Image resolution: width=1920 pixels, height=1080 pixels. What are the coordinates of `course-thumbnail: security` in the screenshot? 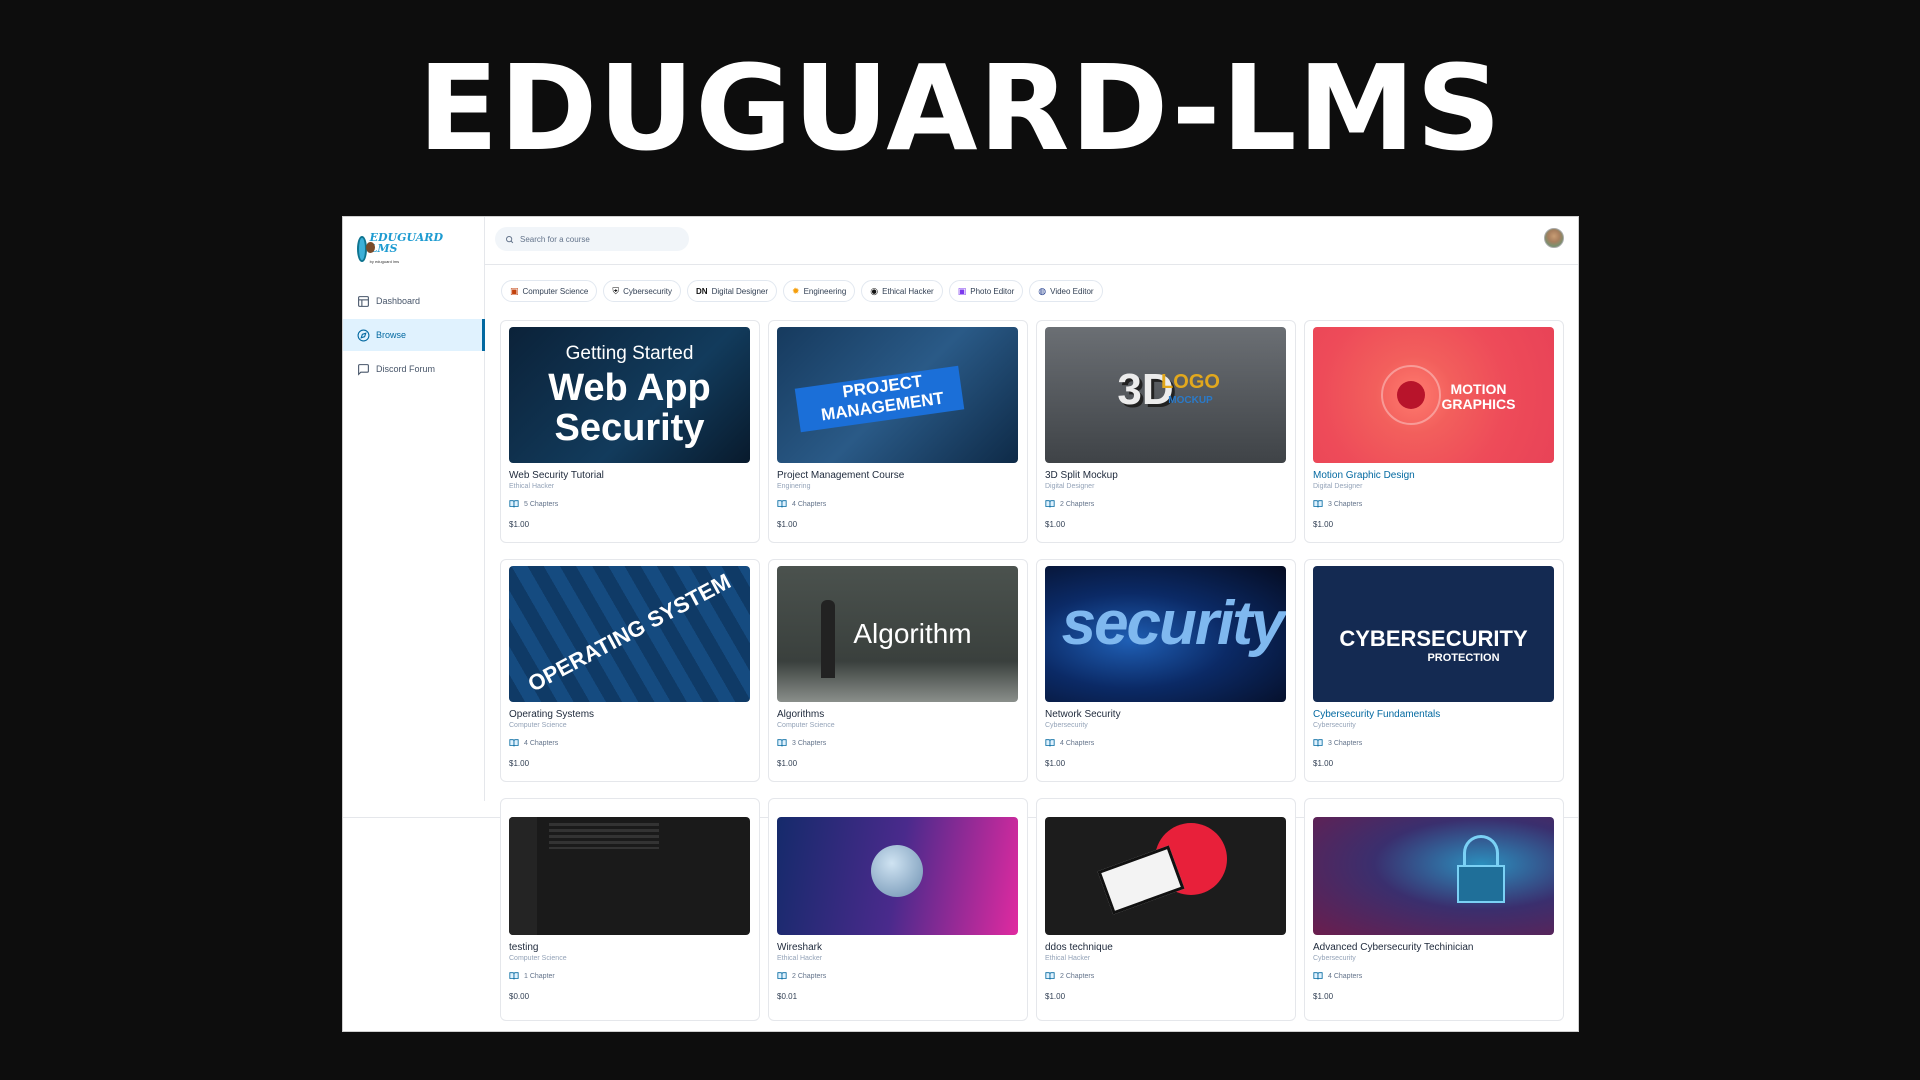 It's located at (1165, 634).